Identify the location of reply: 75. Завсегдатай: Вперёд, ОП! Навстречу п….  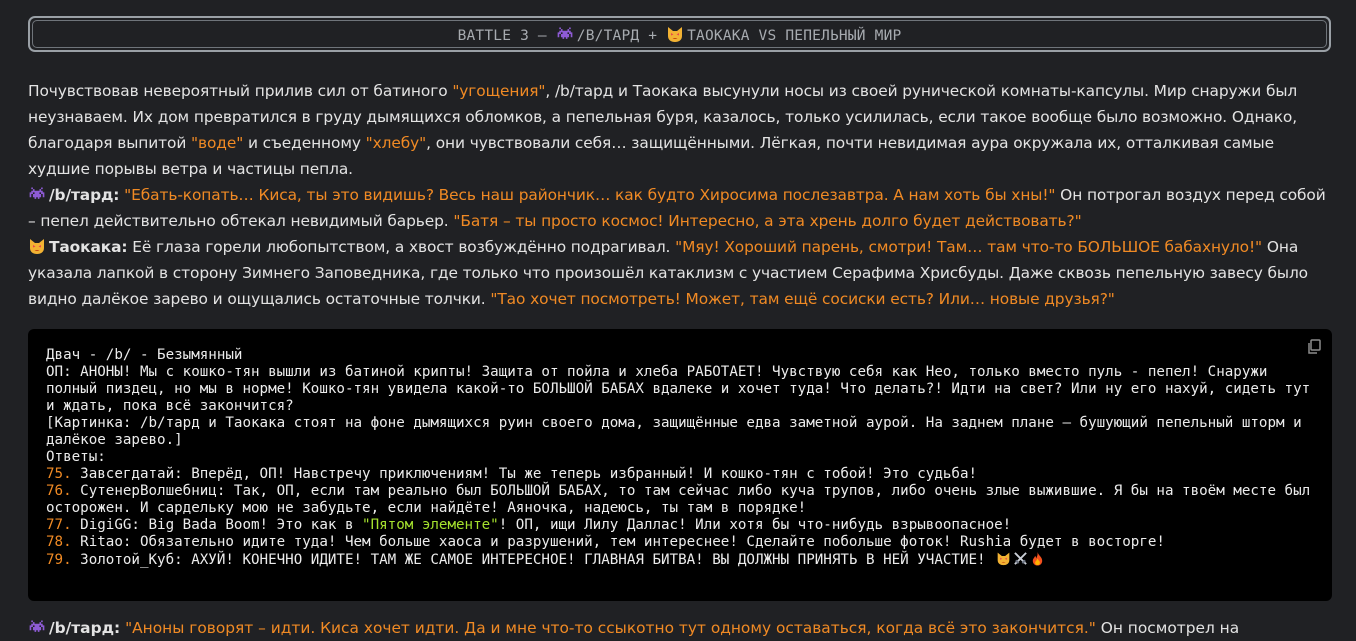
(512, 474).